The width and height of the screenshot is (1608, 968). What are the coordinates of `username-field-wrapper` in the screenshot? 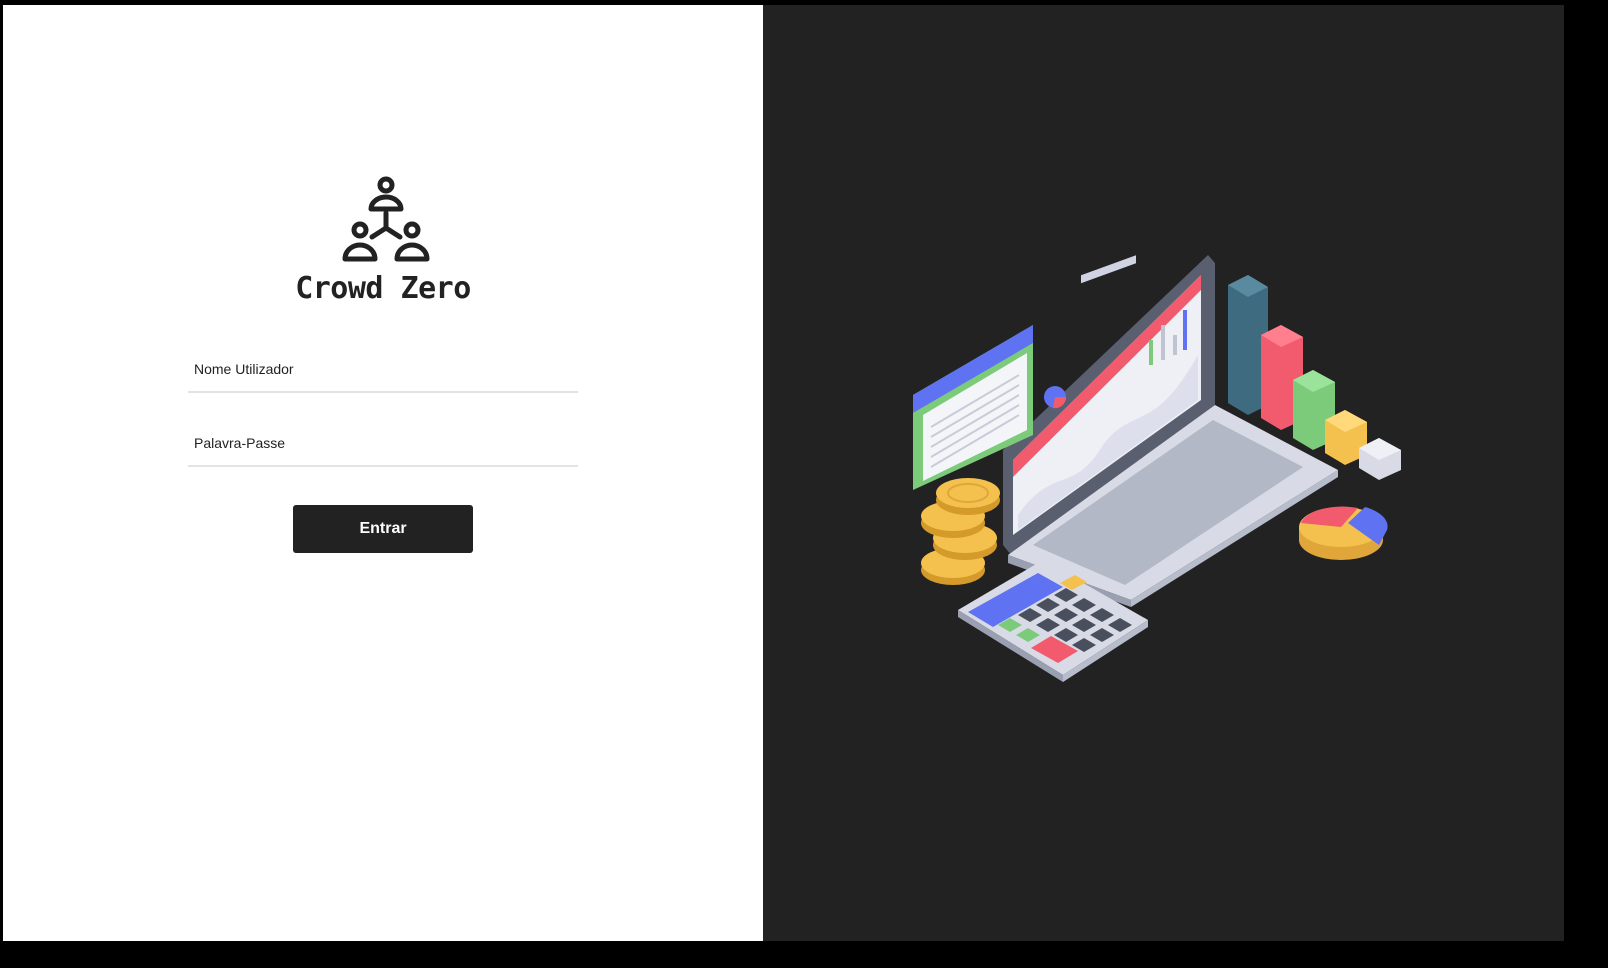 It's located at (383, 370).